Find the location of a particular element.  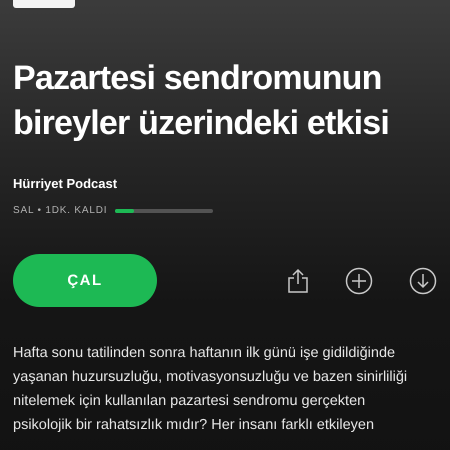

episode-meta: SAL • 1DK. KALDI is located at coordinates (60, 210).